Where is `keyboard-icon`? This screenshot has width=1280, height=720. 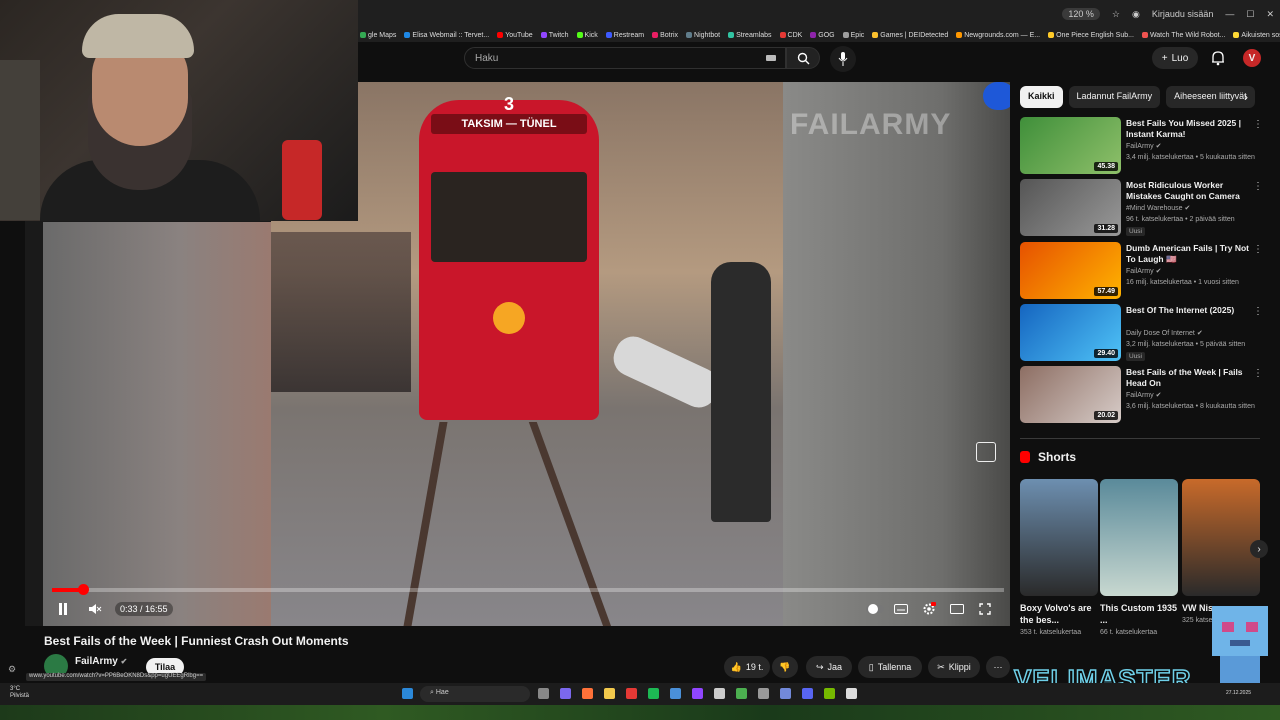 keyboard-icon is located at coordinates (771, 58).